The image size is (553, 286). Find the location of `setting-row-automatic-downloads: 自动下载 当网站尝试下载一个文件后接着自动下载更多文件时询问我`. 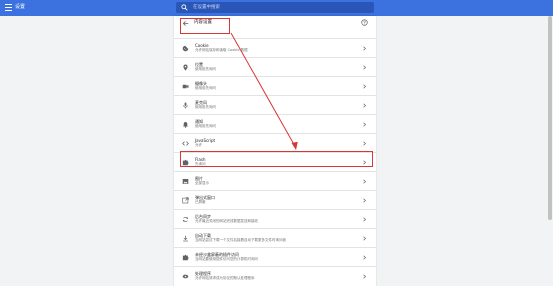

setting-row-automatic-downloads: 自动下载 当网站尝试下载一个文件后接着自动下载更多文件时询问我 is located at coordinates (275, 237).